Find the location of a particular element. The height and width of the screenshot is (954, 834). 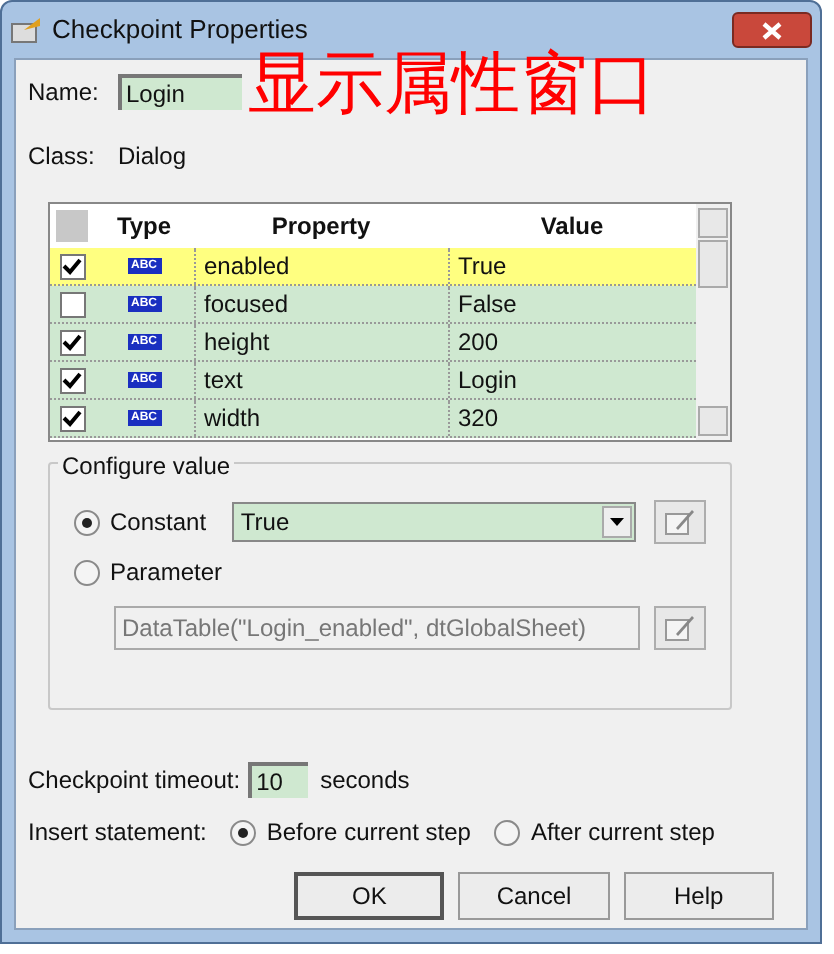

close-button is located at coordinates (772, 30).